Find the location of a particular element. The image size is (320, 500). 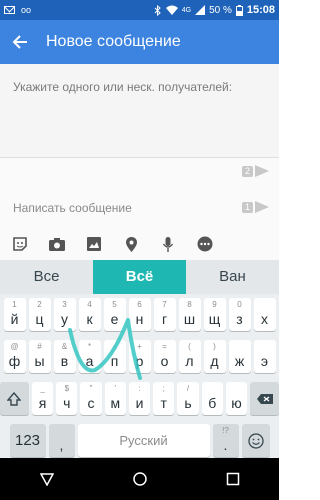

voicemail-icon: oo is located at coordinates (26, 10).